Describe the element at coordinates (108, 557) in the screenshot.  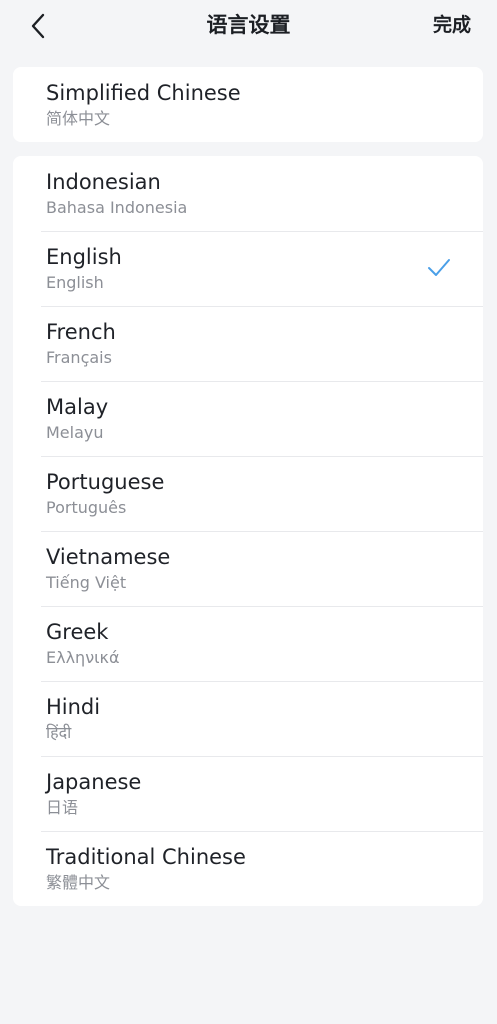
I see `language-name: Vietnamese` at that location.